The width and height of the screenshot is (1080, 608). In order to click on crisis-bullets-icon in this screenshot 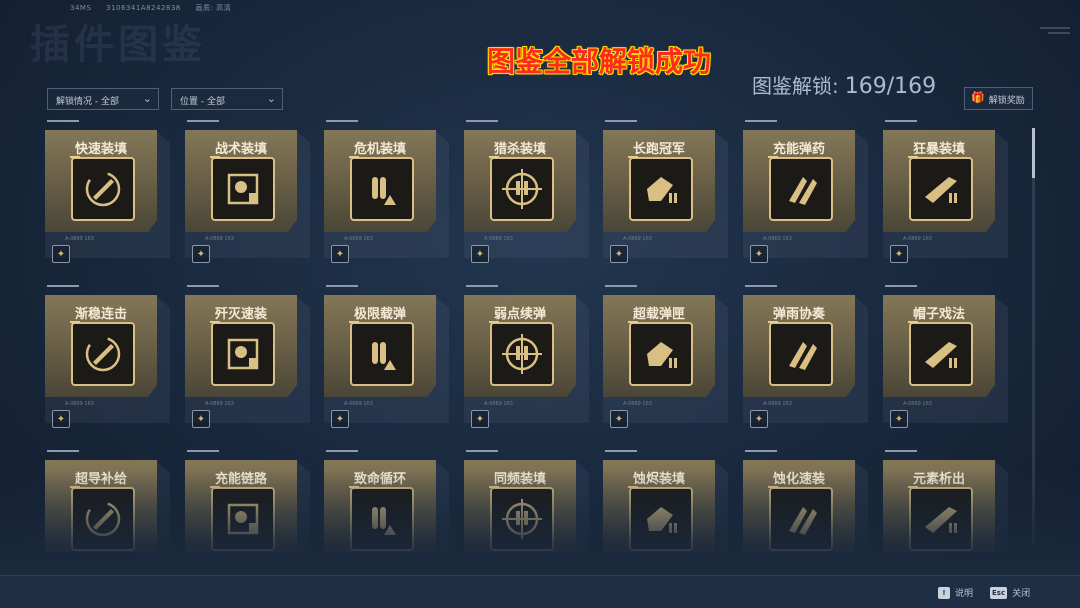, I will do `click(381, 188)`.